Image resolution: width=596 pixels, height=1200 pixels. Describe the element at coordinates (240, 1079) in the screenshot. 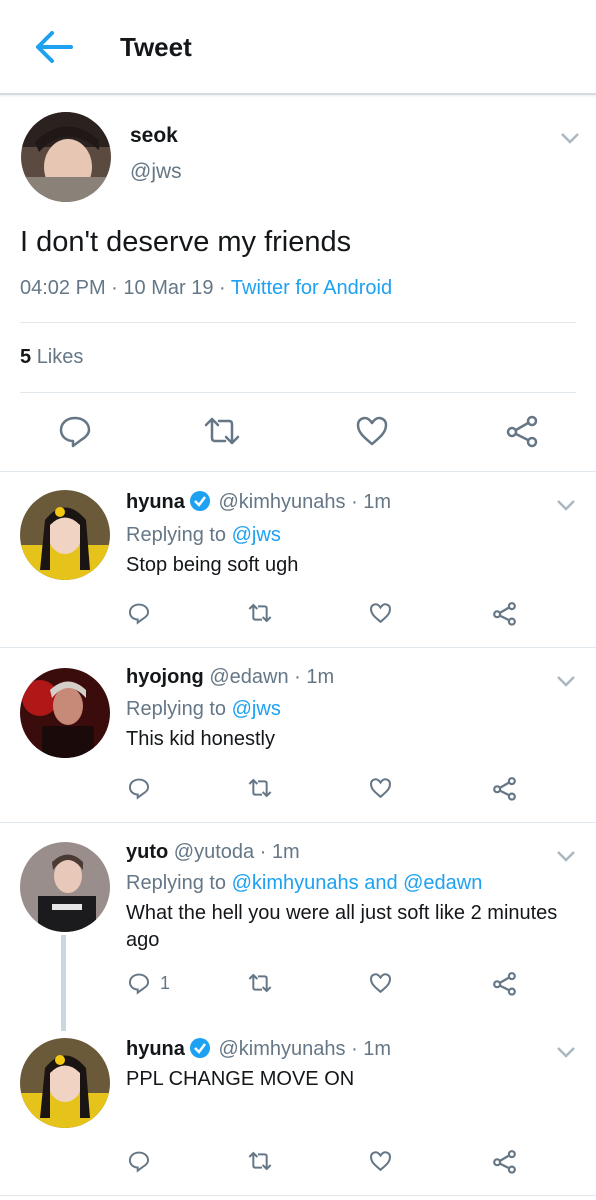

I see `reply-text: PPL CHANGE MOVE ON` at that location.